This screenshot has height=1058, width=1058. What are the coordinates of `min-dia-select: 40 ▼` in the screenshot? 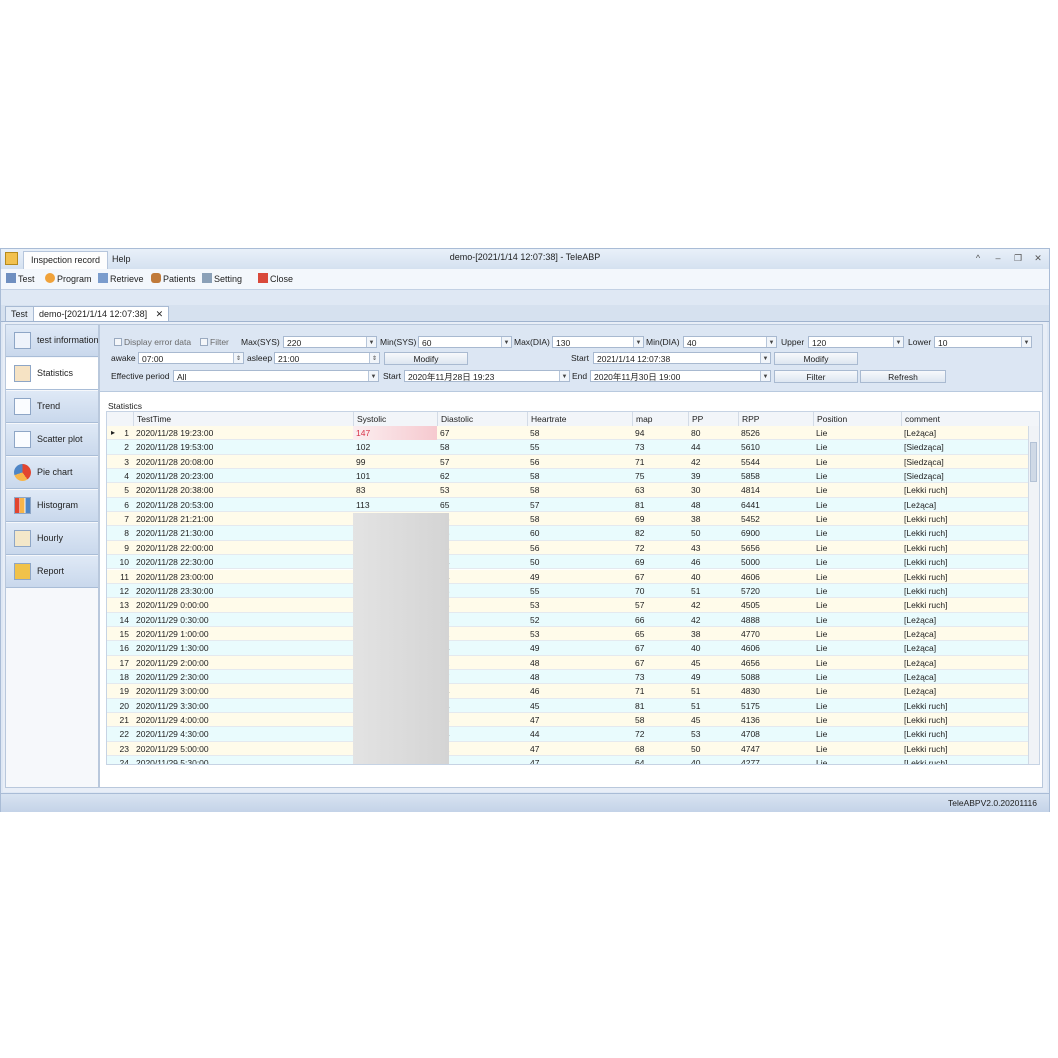 It's located at (730, 342).